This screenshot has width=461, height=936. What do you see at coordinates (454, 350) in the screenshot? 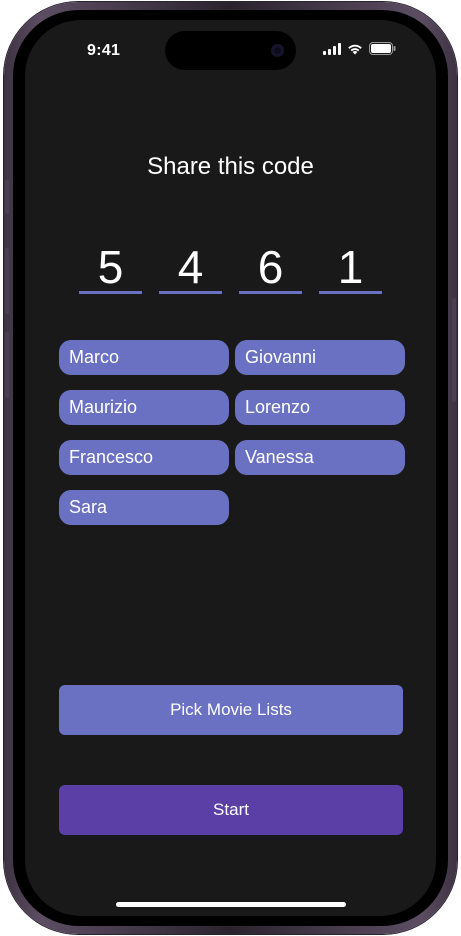
I see `power-button` at bounding box center [454, 350].